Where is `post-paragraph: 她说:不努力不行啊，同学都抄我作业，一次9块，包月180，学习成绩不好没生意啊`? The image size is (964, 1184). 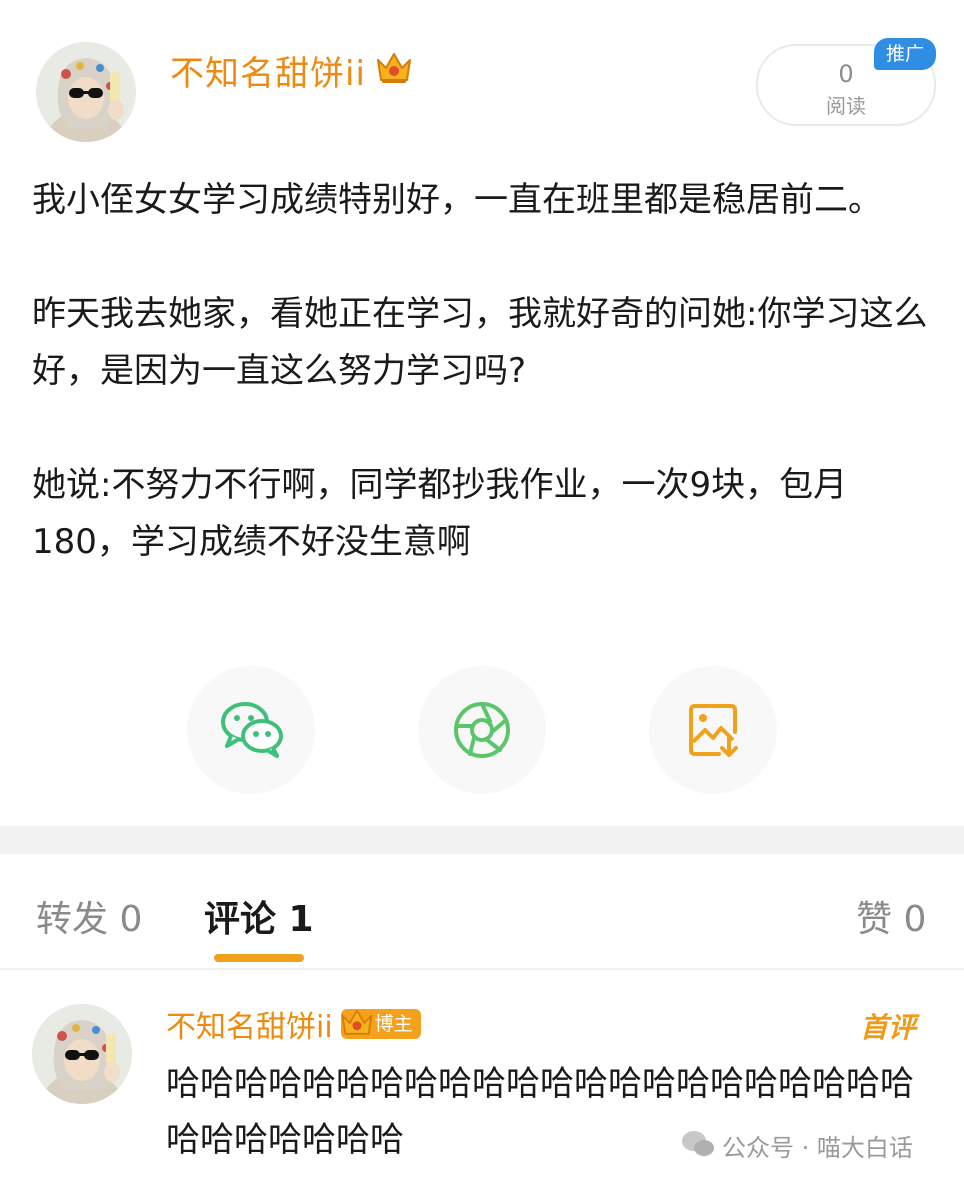
post-paragraph: 她说:不努力不行啊，同学都抄我作业，一次9块，包月180，学习成绩不好没生意啊 is located at coordinates (440, 513).